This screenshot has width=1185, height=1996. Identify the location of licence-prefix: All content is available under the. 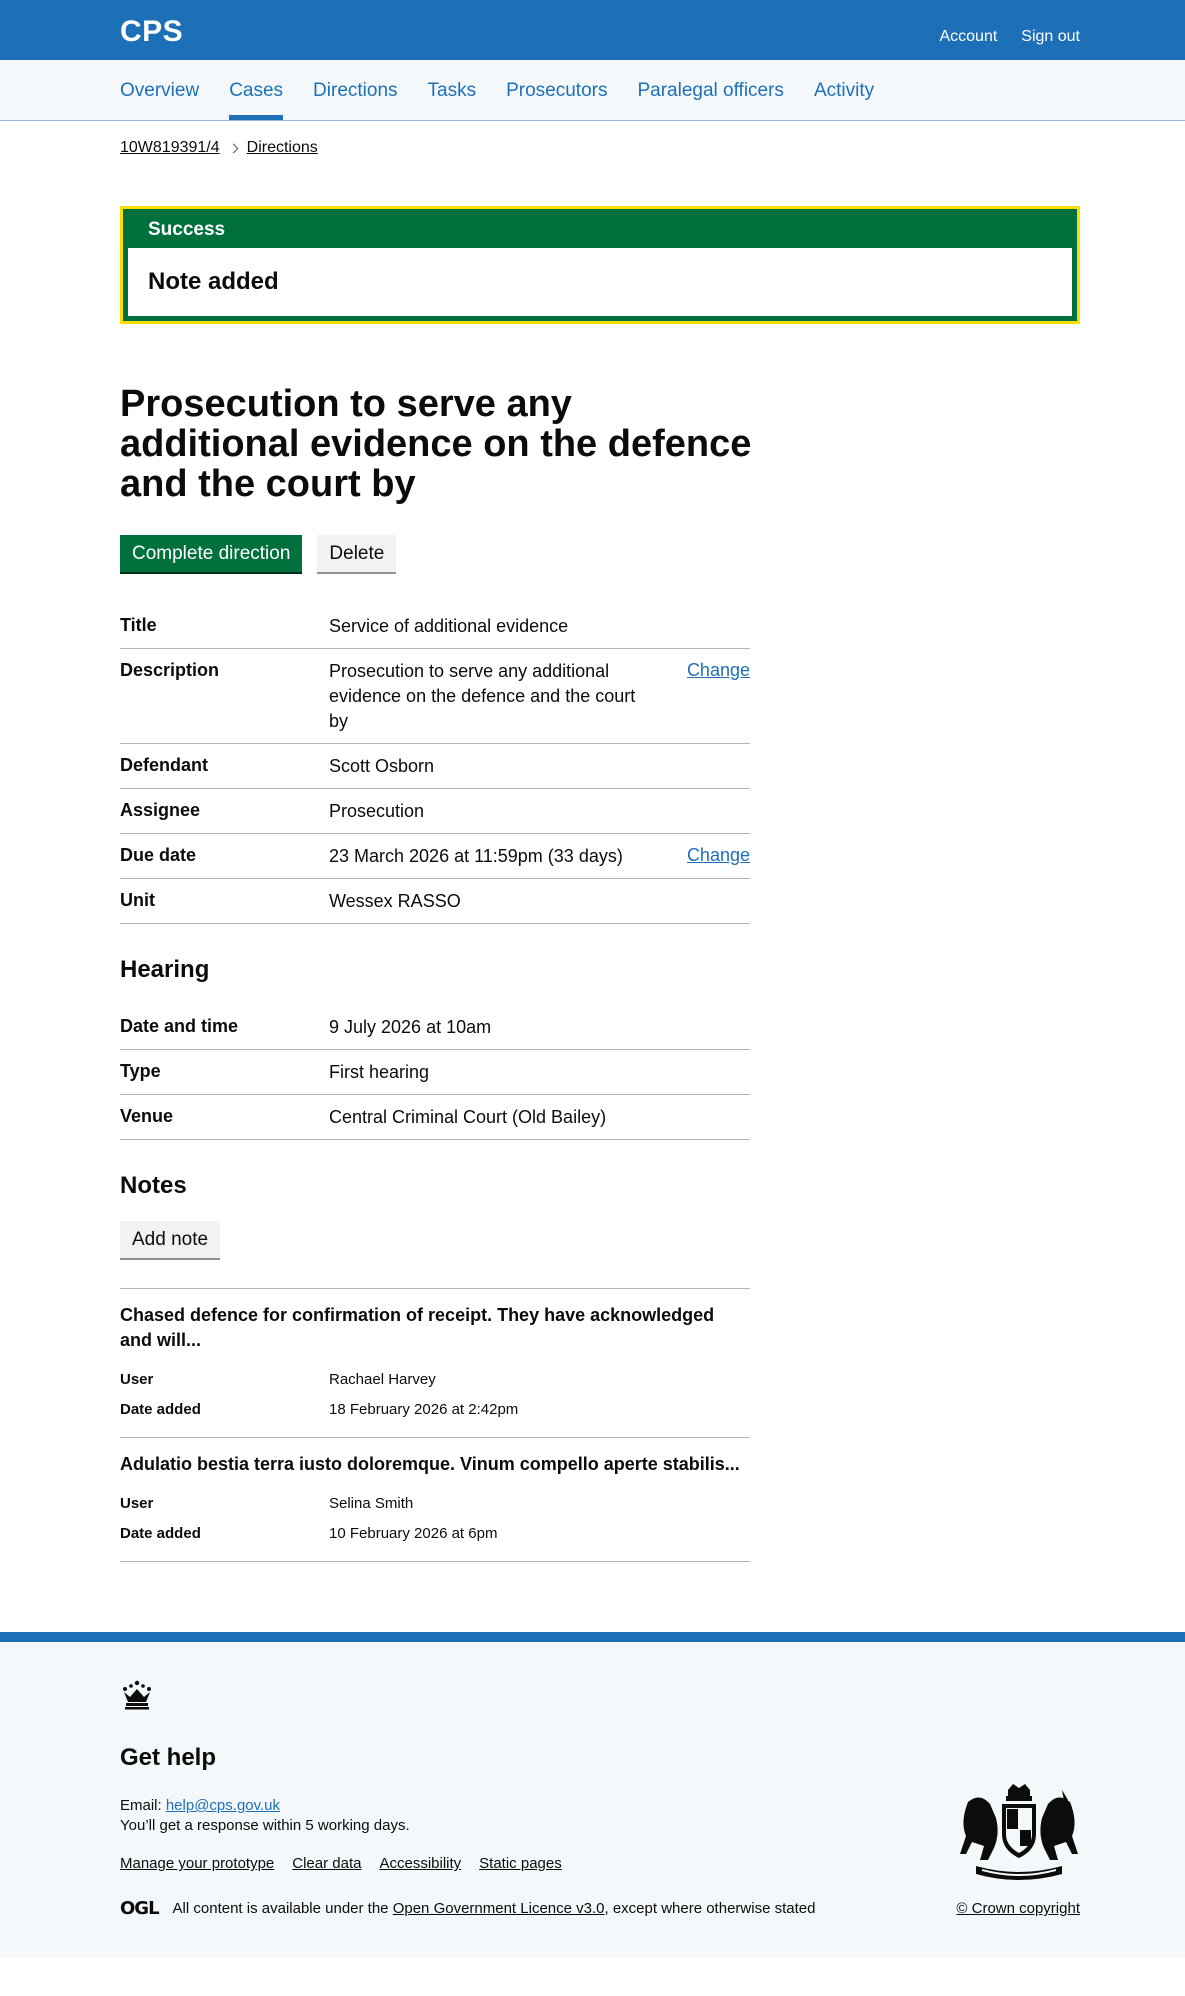
(280, 1908).